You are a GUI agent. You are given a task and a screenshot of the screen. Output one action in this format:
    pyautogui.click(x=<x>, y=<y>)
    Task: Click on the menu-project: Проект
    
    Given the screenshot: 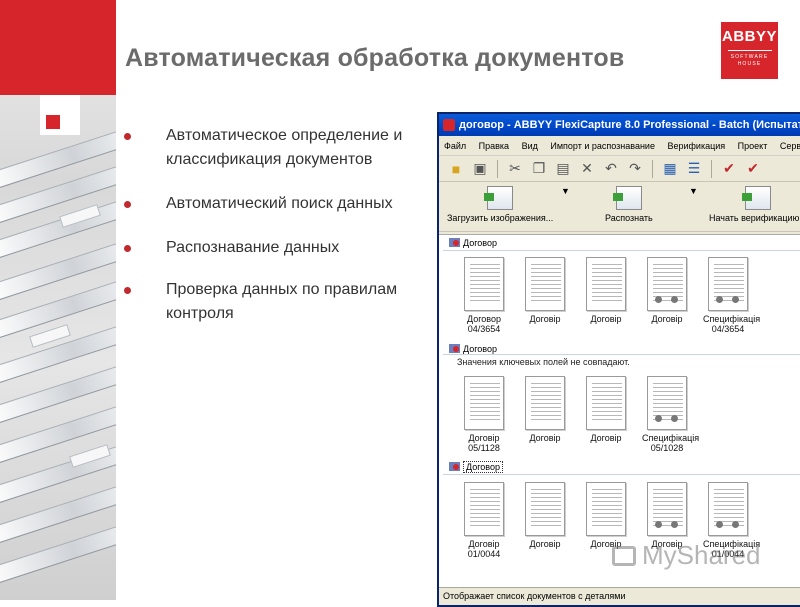 What is the action you would take?
    pyautogui.click(x=753, y=146)
    